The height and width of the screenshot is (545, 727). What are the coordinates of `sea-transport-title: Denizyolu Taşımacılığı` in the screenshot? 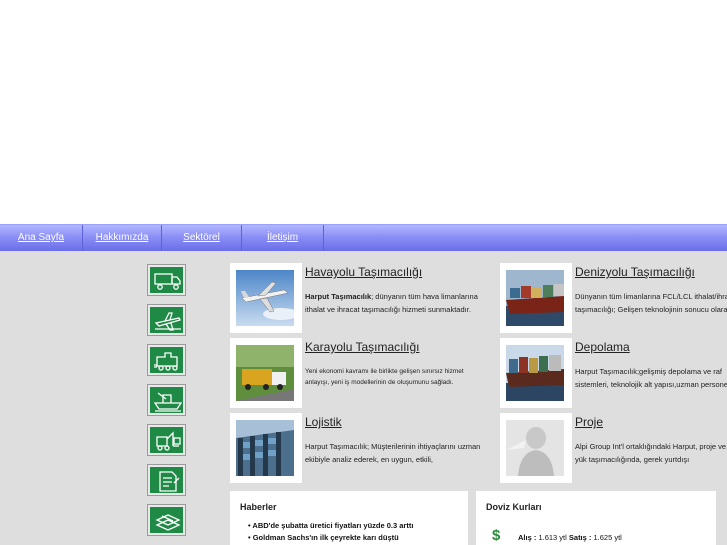 It's located at (635, 272).